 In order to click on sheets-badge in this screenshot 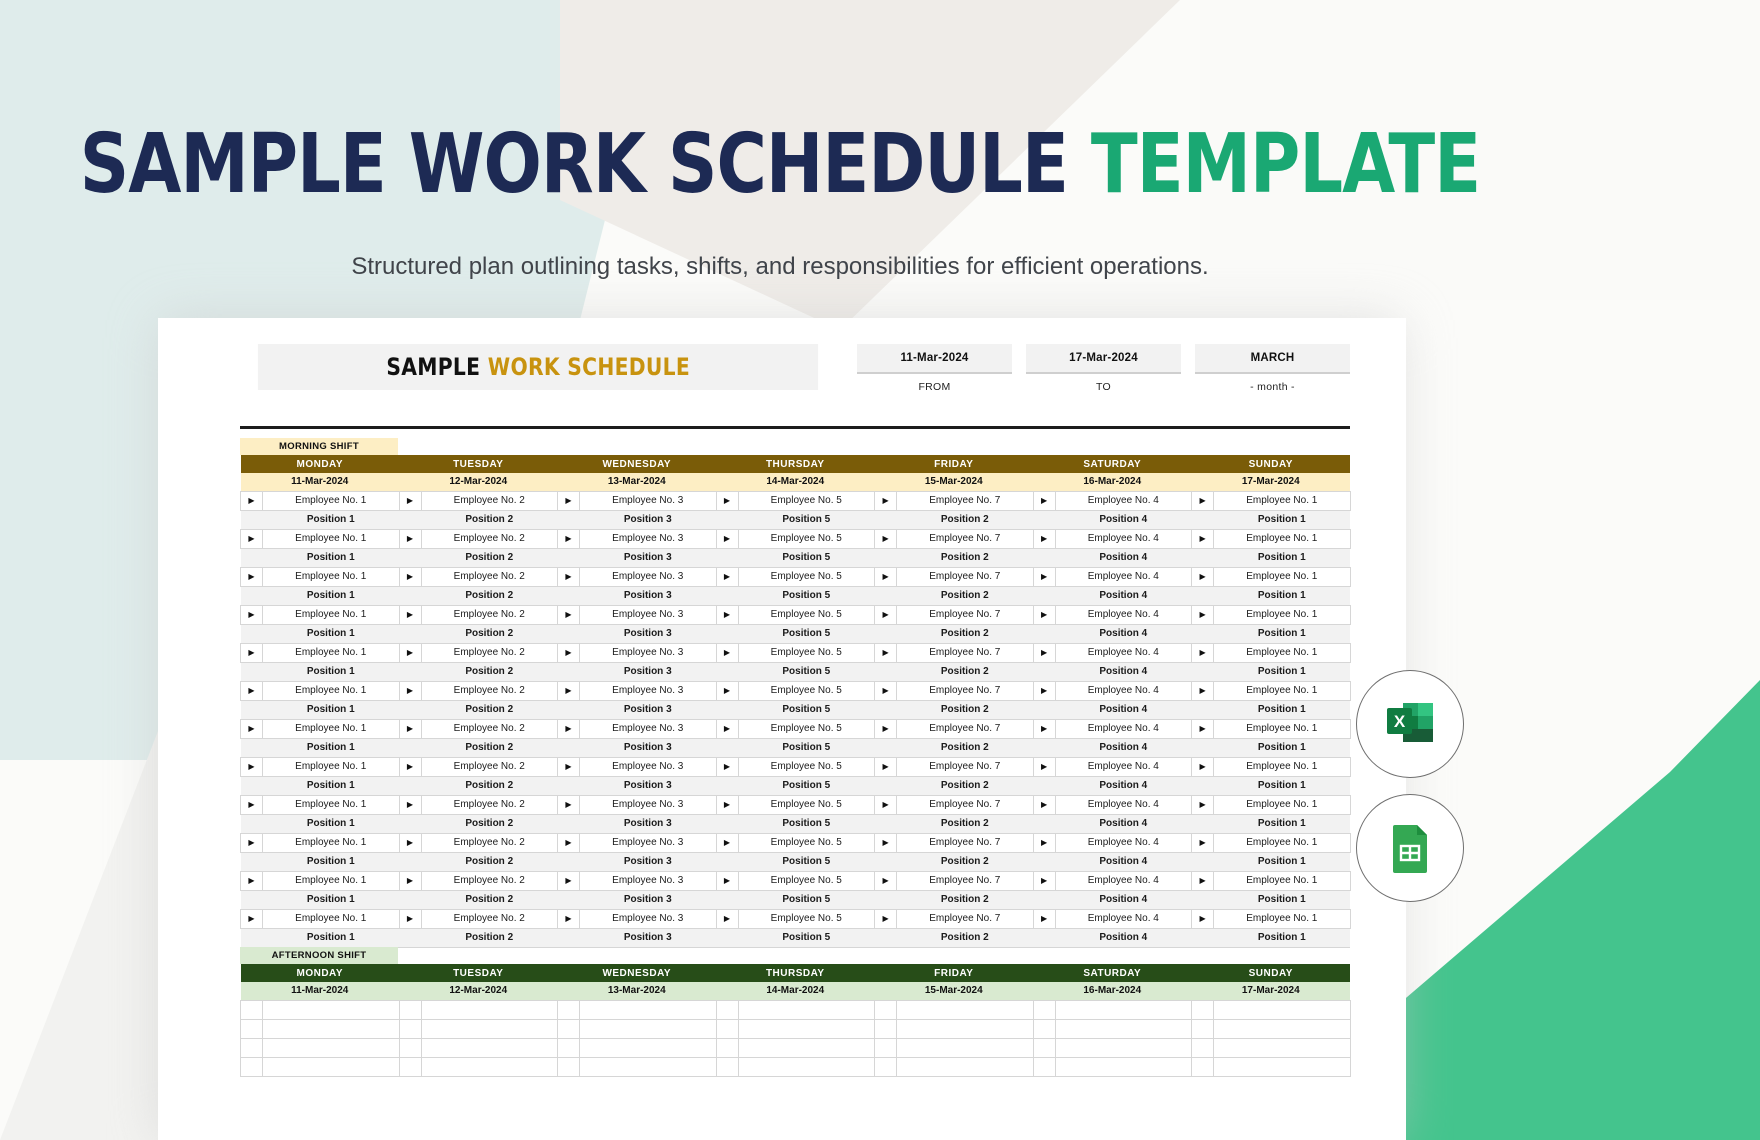, I will do `click(1410, 848)`.